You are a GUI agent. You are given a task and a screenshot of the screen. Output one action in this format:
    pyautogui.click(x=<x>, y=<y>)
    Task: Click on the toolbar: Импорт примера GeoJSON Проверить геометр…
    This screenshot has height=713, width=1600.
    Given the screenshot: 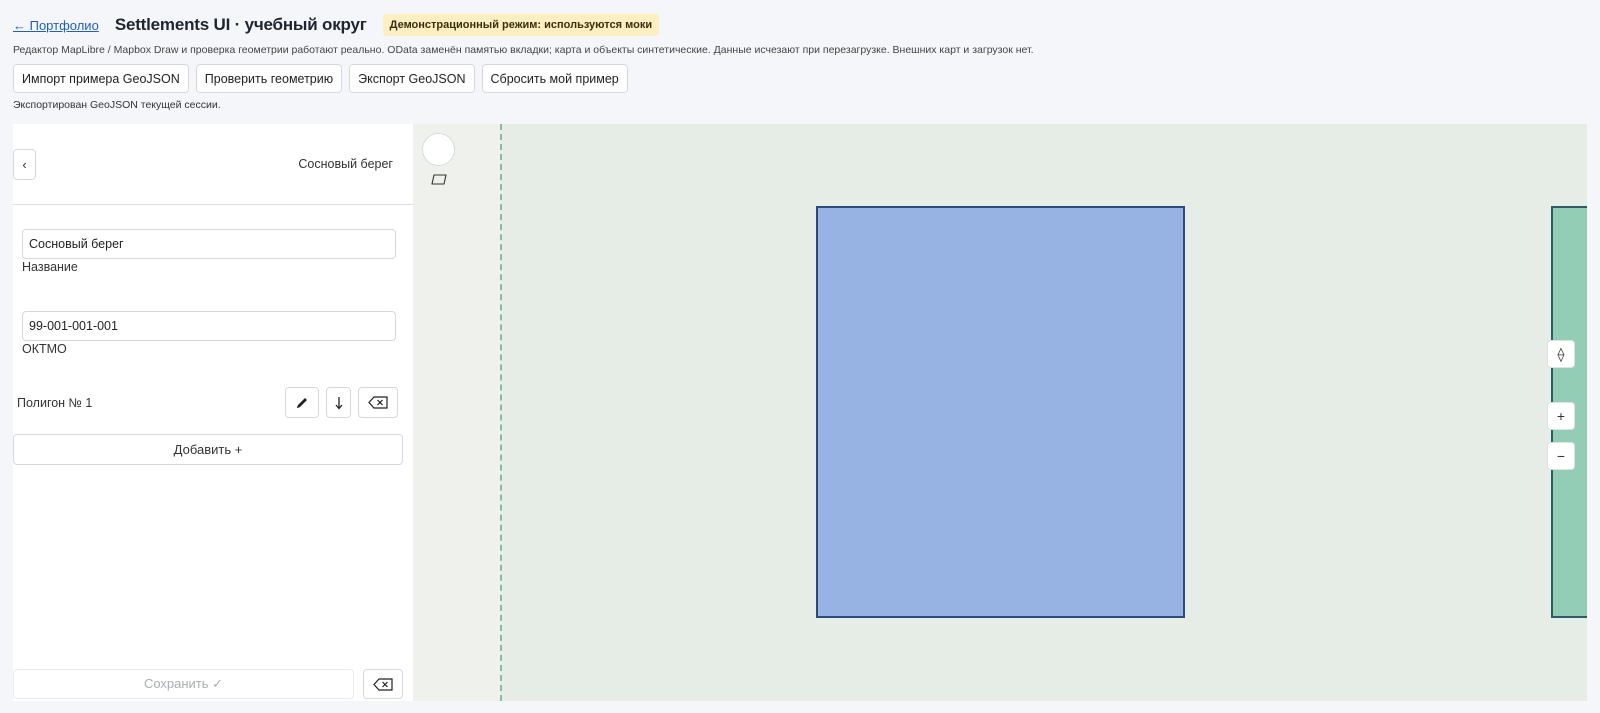 What is the action you would take?
    pyautogui.click(x=320, y=78)
    